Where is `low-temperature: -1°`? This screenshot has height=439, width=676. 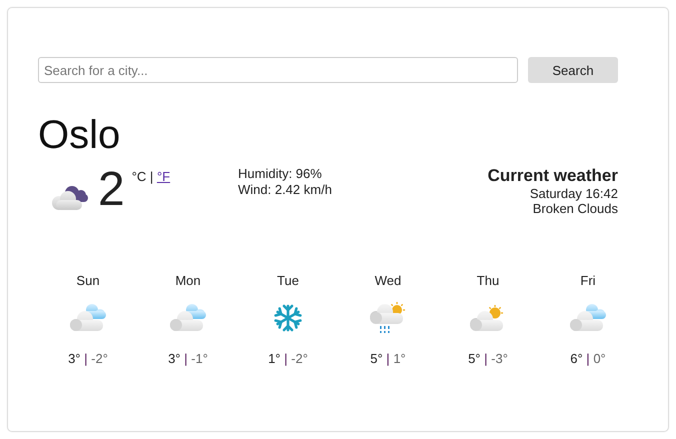 low-temperature: -1° is located at coordinates (199, 358).